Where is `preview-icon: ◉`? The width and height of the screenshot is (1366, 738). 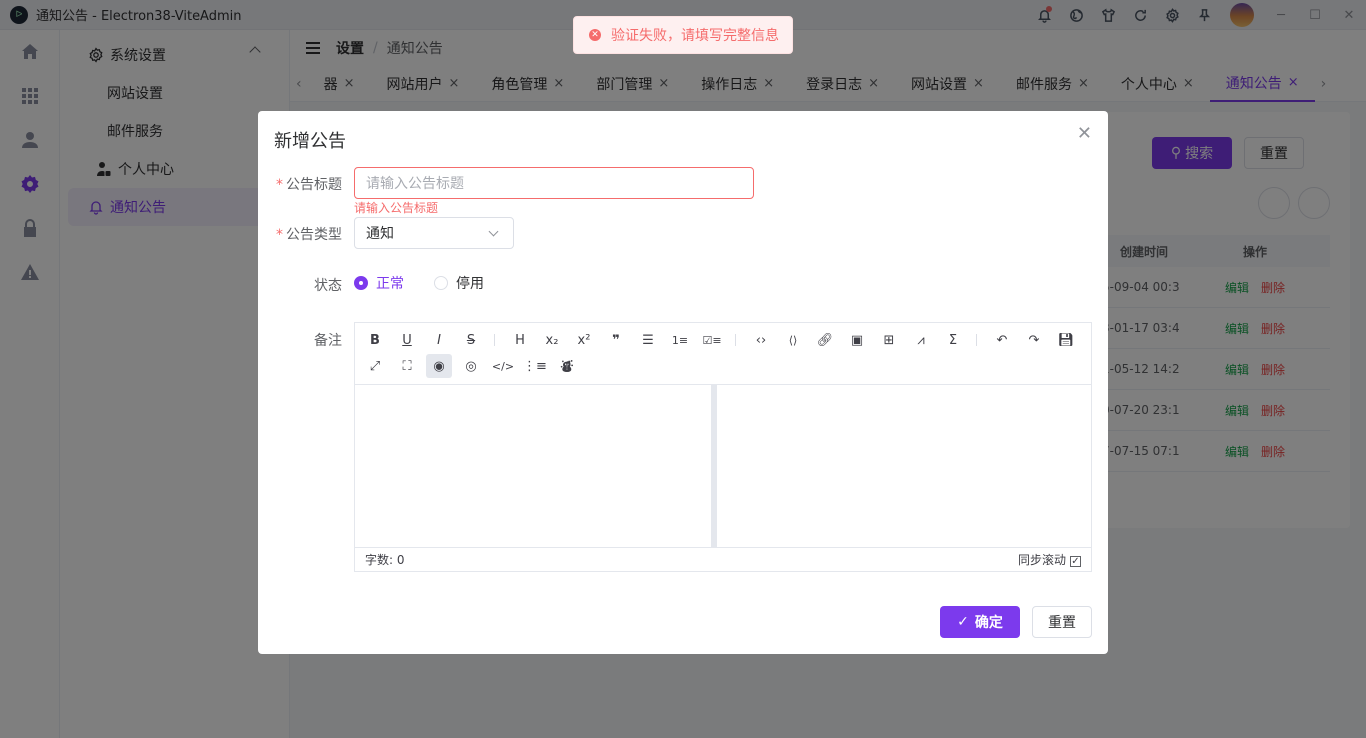 preview-icon: ◉ is located at coordinates (439, 366).